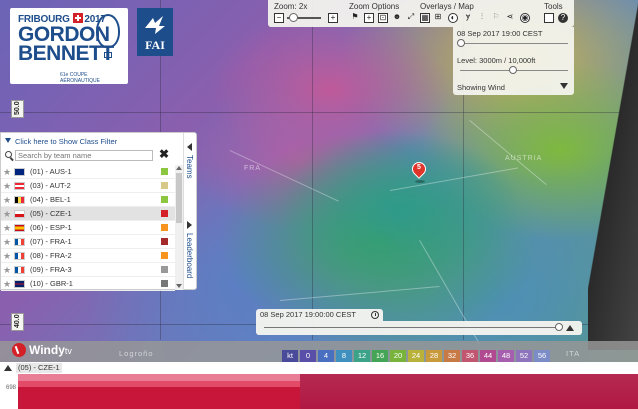 Image resolution: width=638 pixels, height=409 pixels. What do you see at coordinates (290, 356) in the screenshot?
I see `legend-unit: kt` at bounding box center [290, 356].